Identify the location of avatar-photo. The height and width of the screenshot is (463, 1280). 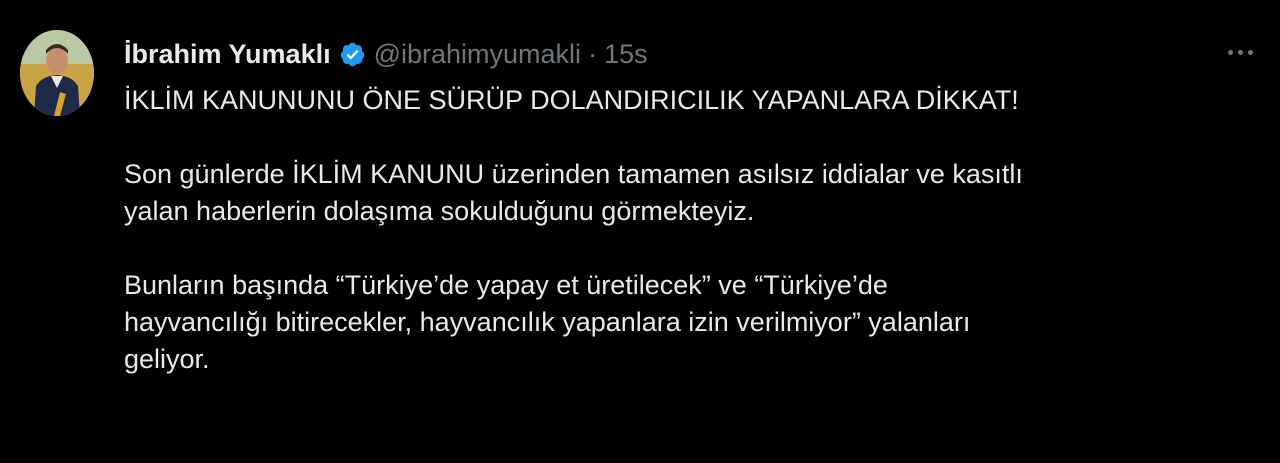
(57, 73).